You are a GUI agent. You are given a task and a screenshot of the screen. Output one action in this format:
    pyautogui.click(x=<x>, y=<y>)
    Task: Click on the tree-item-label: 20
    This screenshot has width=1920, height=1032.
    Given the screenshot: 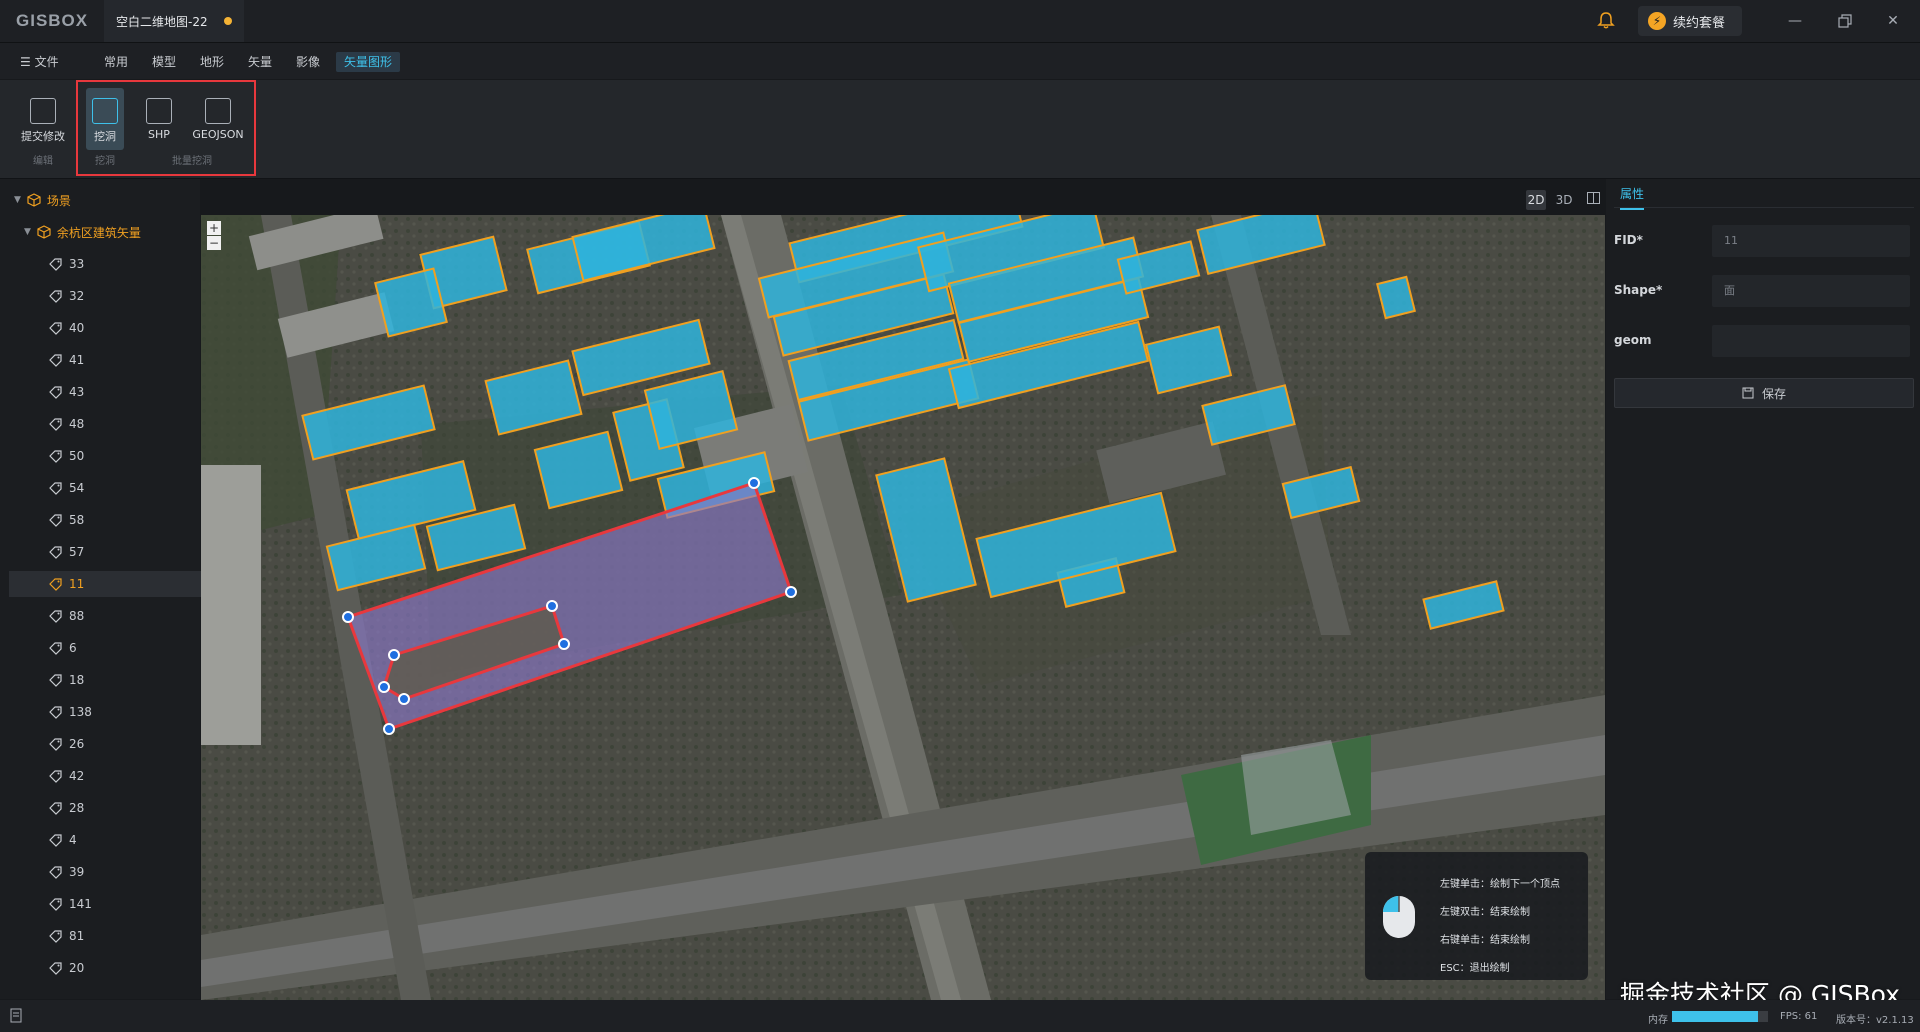 What is the action you would take?
    pyautogui.click(x=77, y=968)
    